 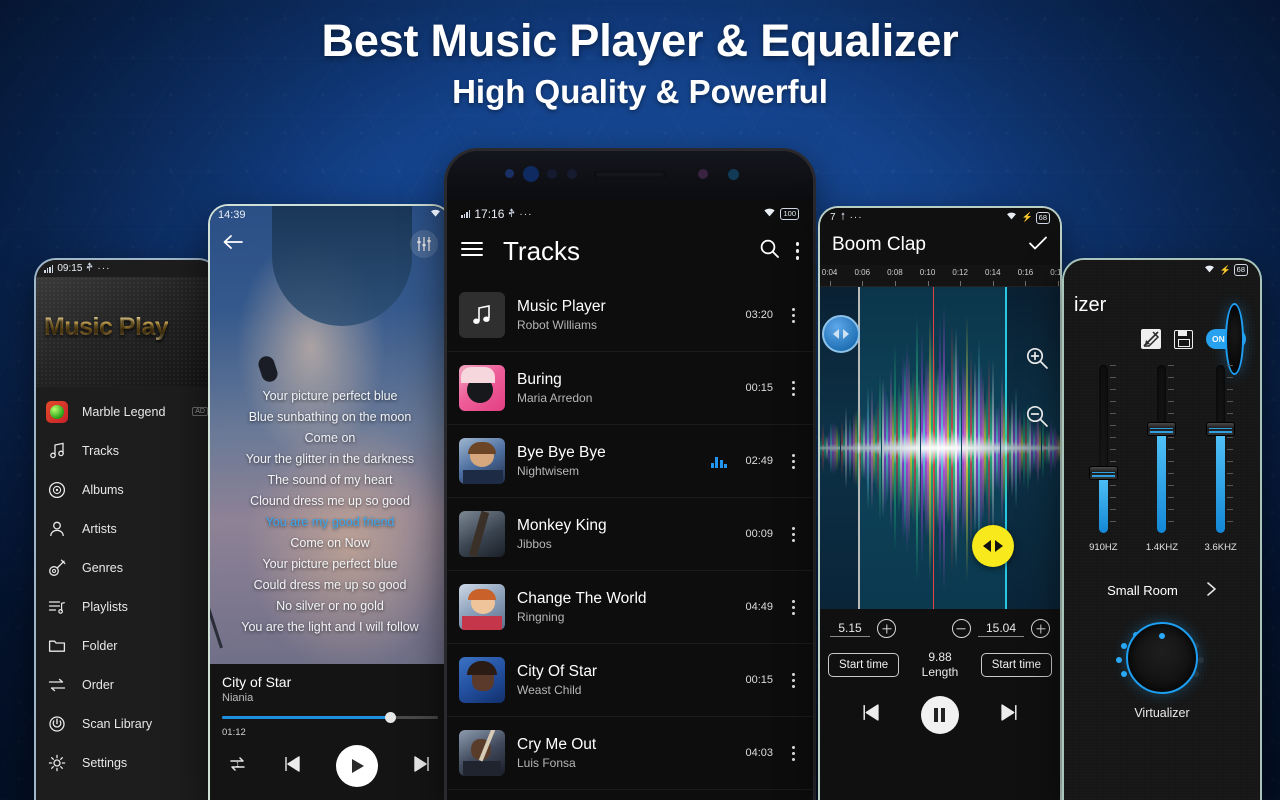 I want to click on playlist-icon, so click(x=57, y=607).